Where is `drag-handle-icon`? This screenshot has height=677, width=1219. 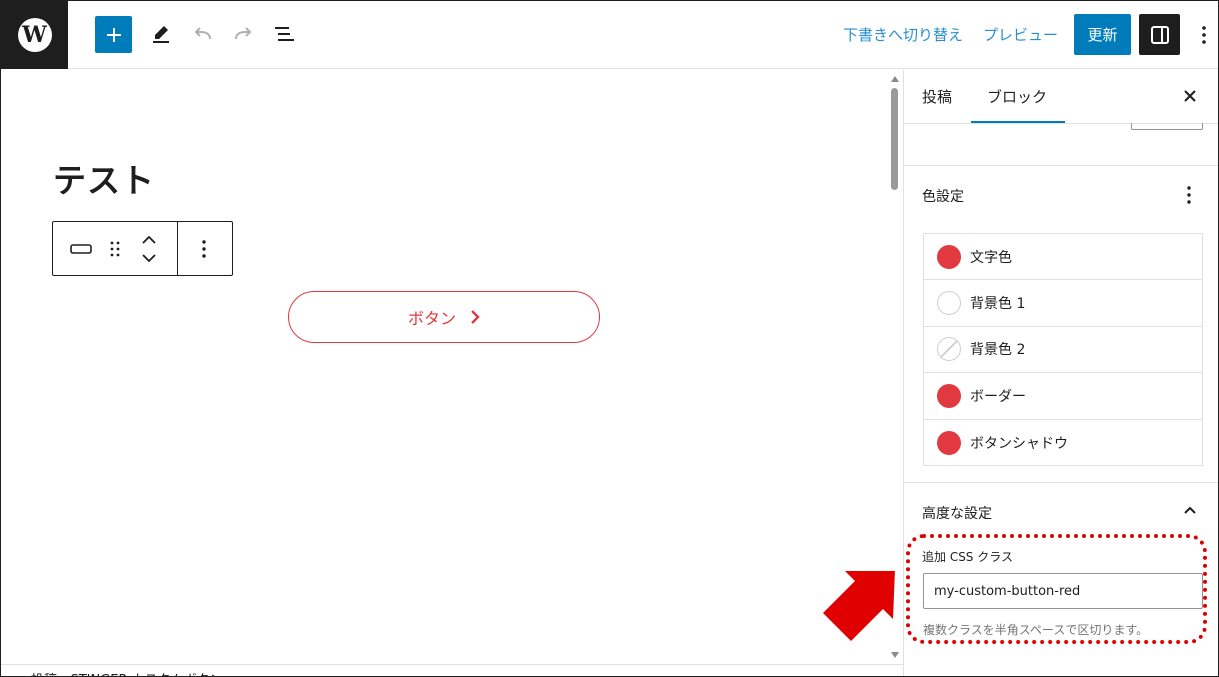
drag-handle-icon is located at coordinates (115, 249).